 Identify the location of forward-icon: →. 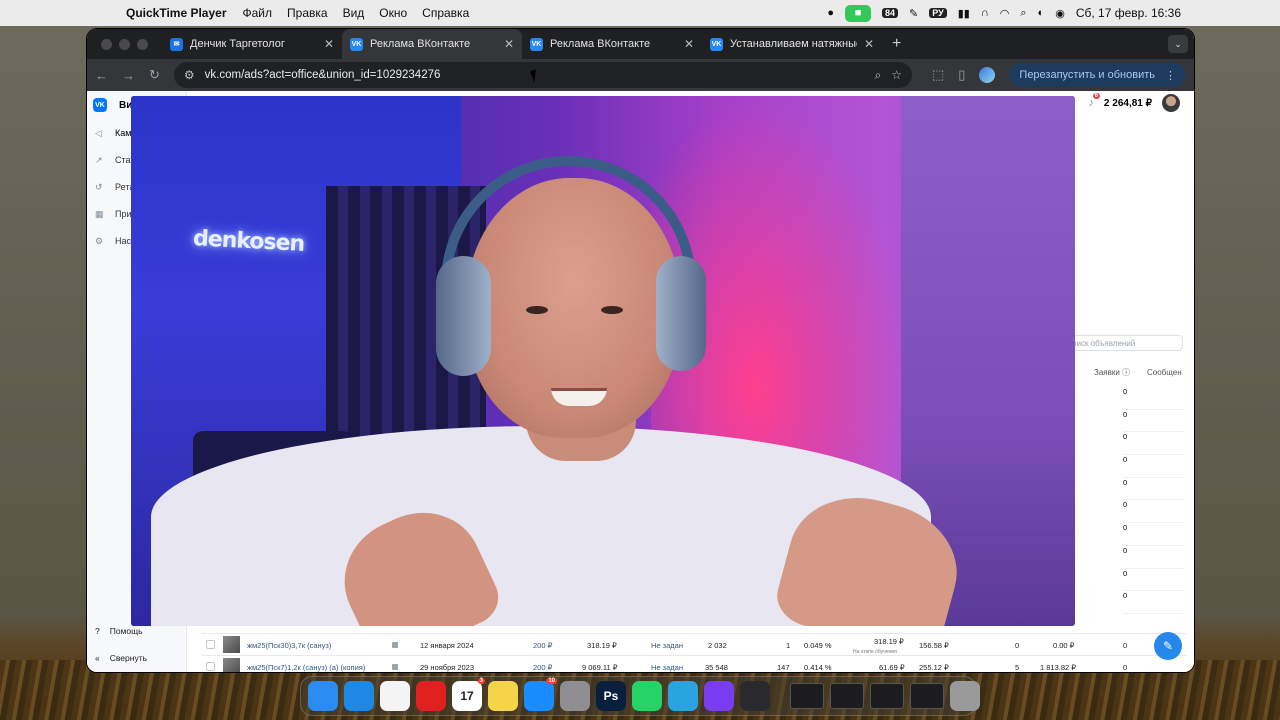
(128, 75).